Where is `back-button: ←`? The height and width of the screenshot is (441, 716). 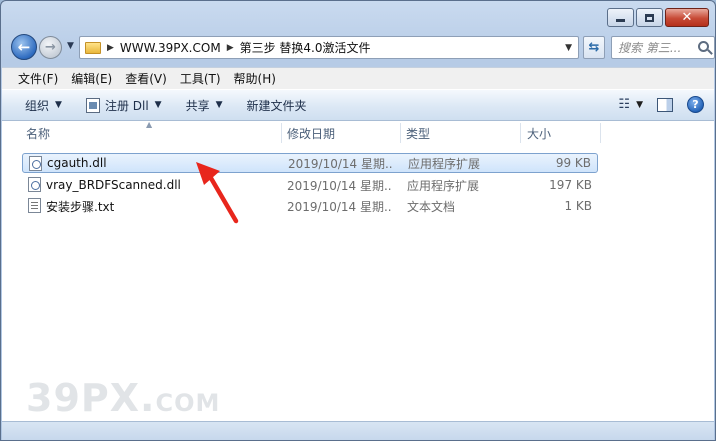 back-button: ← is located at coordinates (24, 47).